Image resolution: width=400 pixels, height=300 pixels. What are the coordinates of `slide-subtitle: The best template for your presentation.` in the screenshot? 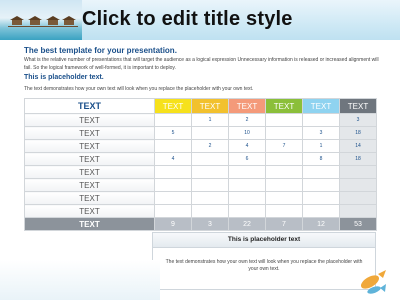 It's located at (100, 50).